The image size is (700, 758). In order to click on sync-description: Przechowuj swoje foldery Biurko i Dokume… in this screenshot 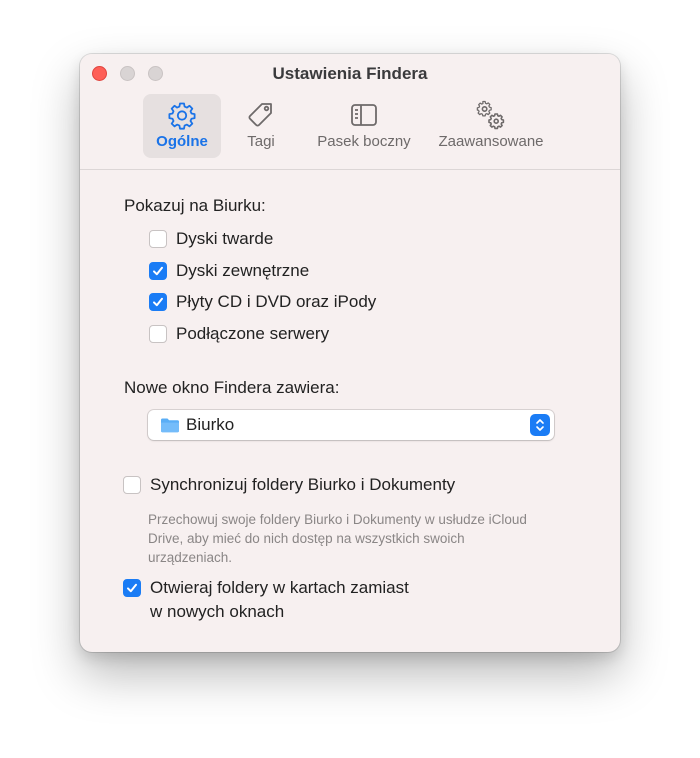, I will do `click(337, 538)`.